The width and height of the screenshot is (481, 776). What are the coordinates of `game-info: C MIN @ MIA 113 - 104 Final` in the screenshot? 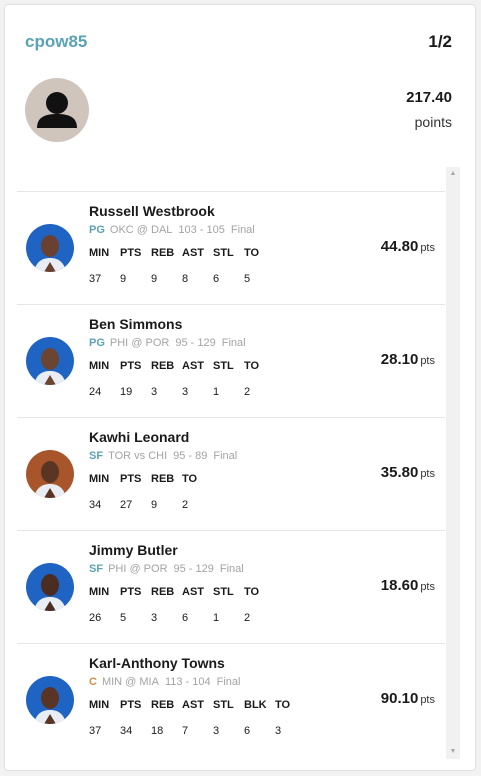 It's located at (164, 682).